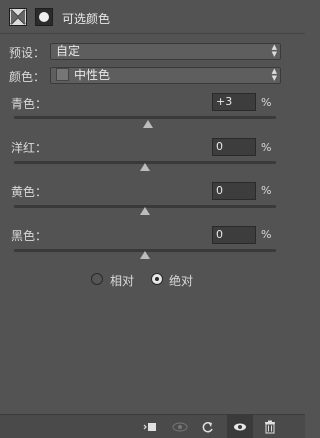 The height and width of the screenshot is (438, 320). What do you see at coordinates (86, 19) in the screenshot?
I see `panel-title: 可选颜色` at bounding box center [86, 19].